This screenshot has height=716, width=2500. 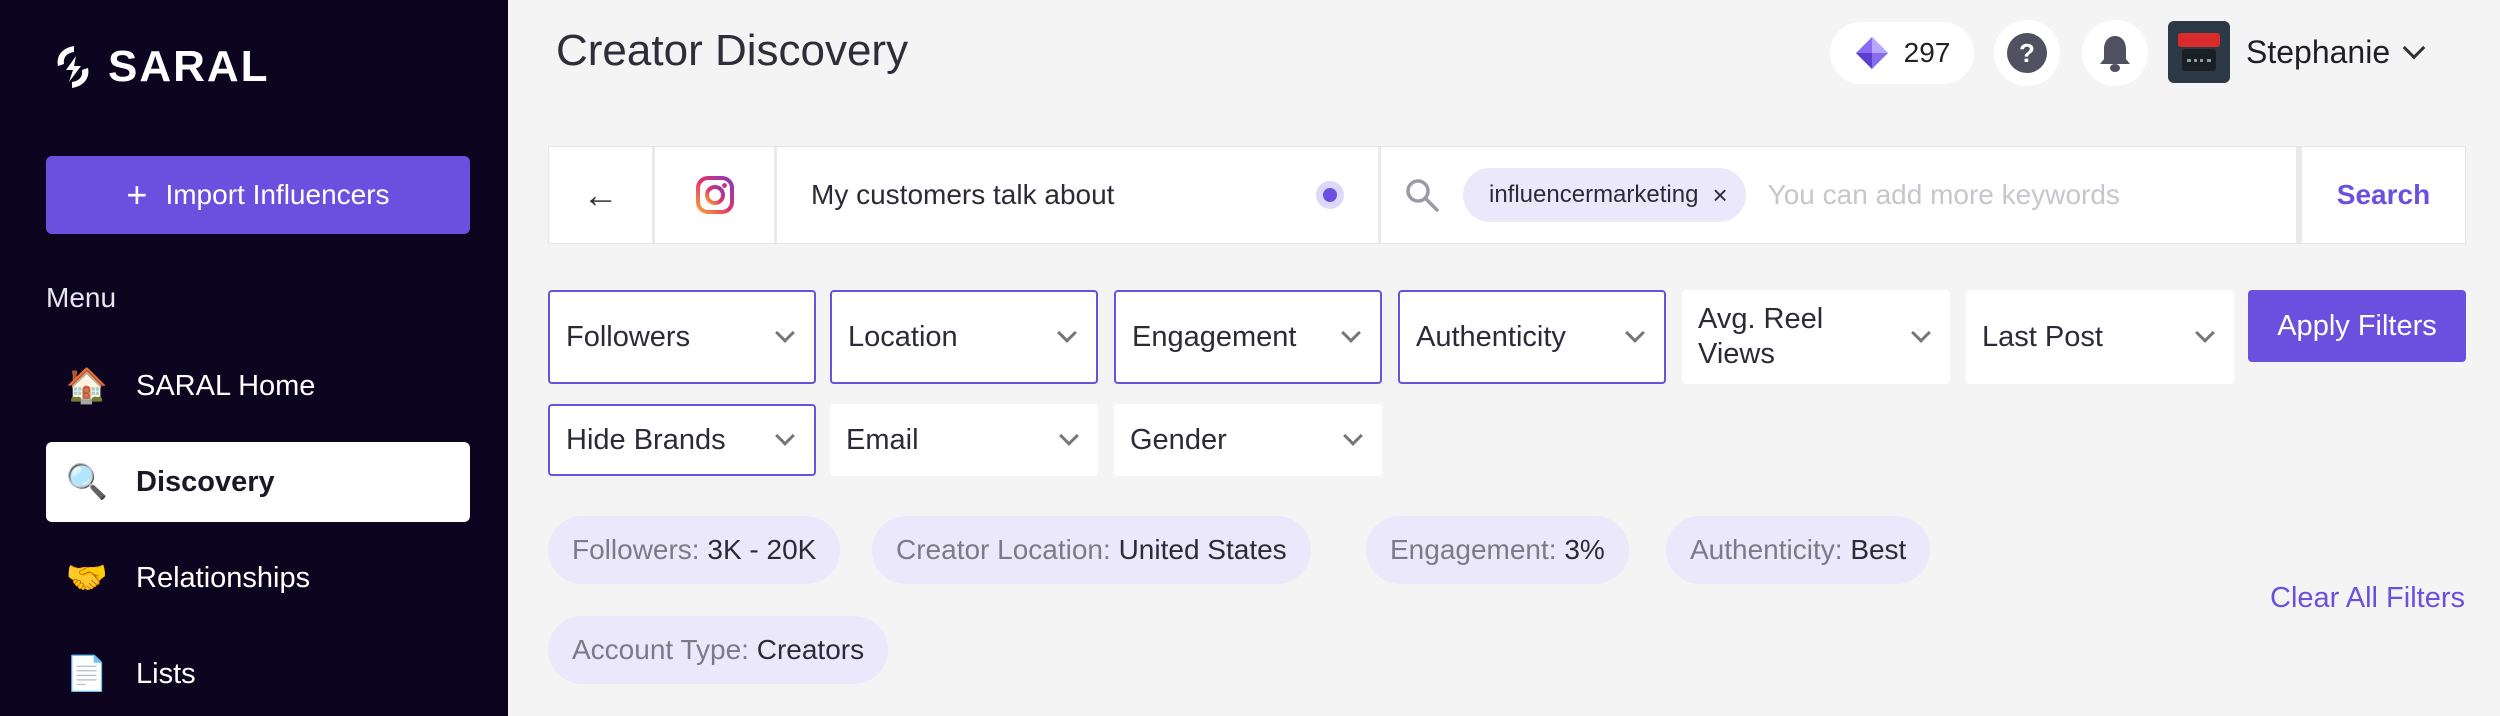 What do you see at coordinates (258, 674) in the screenshot?
I see `sidebar-item-lists: 📄 Lists` at bounding box center [258, 674].